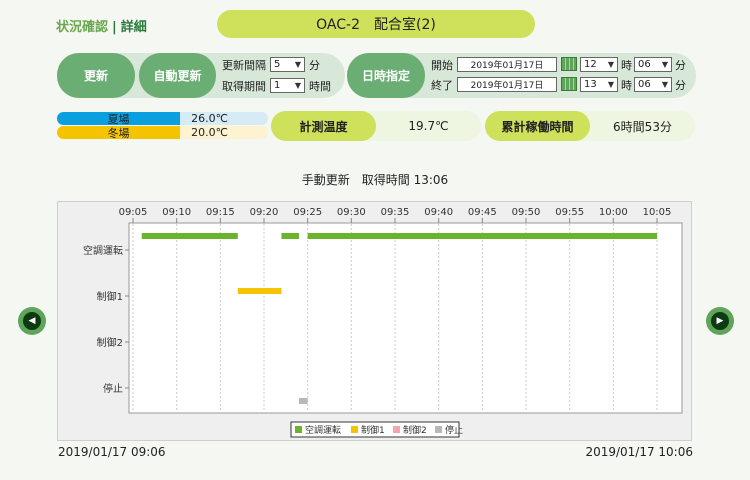 This screenshot has width=750, height=480. Describe the element at coordinates (110, 296) in the screenshot. I see `y-tick-label: 制御1` at that location.